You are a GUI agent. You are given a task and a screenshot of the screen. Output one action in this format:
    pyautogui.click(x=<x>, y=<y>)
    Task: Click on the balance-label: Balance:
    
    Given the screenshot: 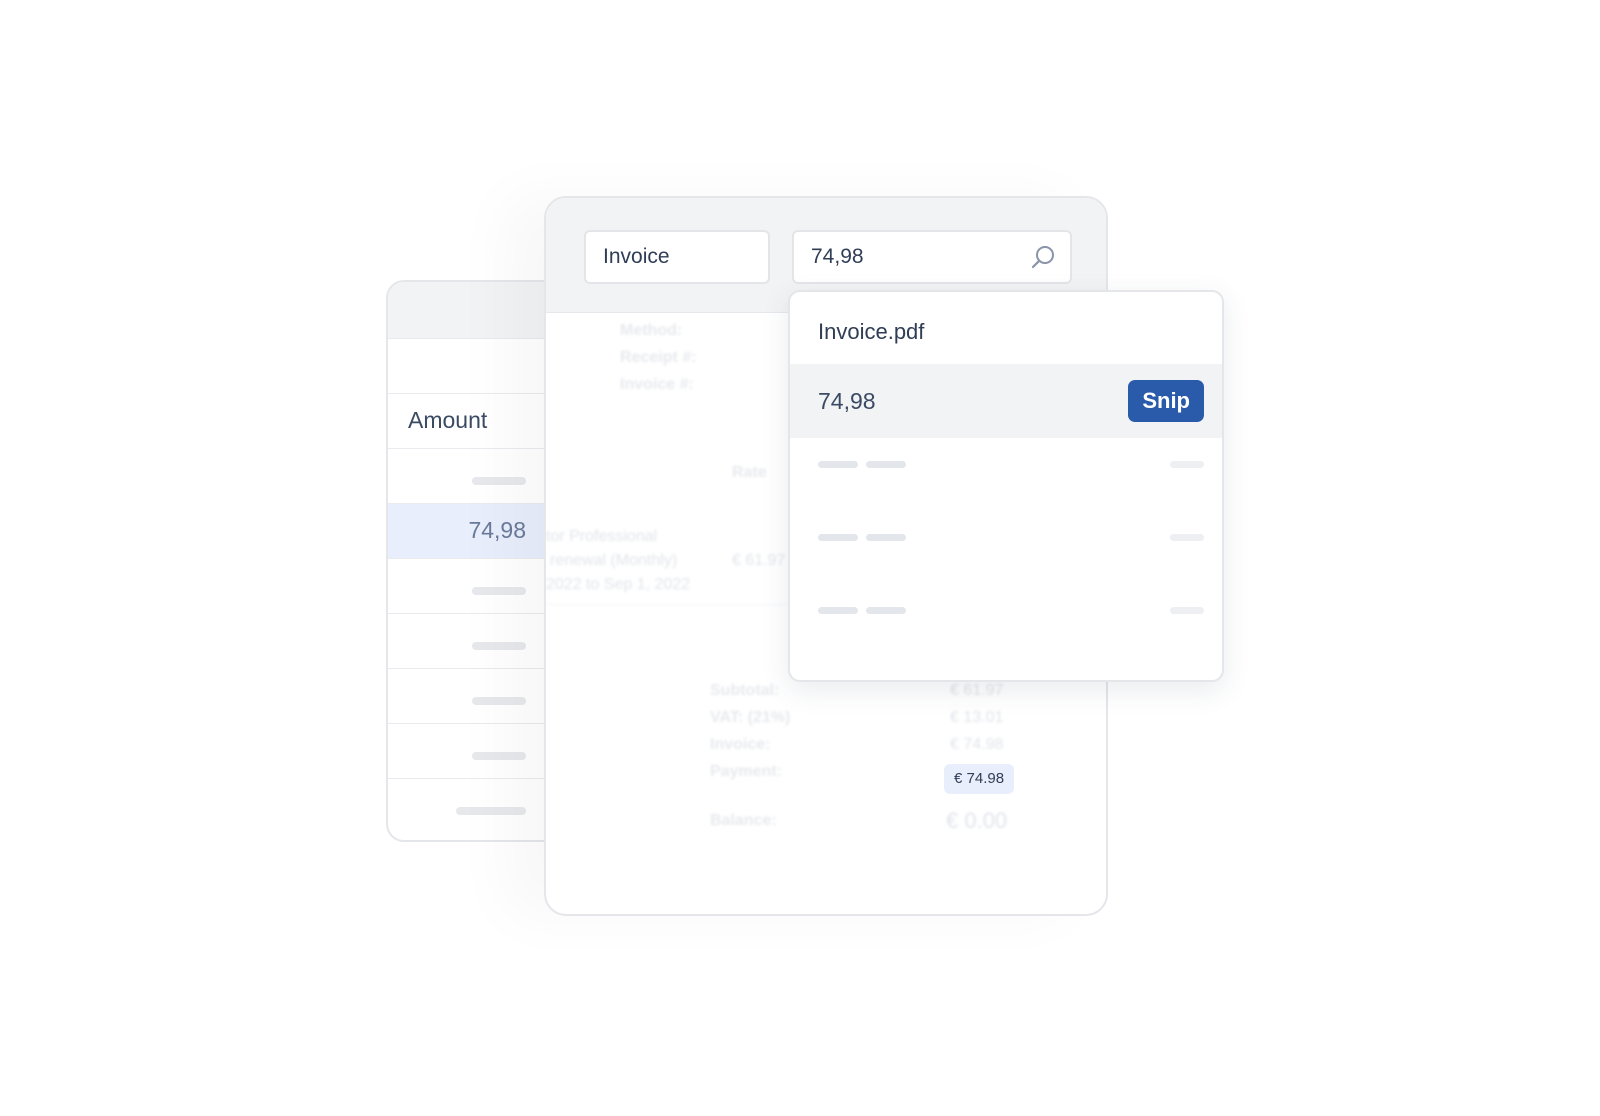 What is the action you would take?
    pyautogui.click(x=743, y=820)
    